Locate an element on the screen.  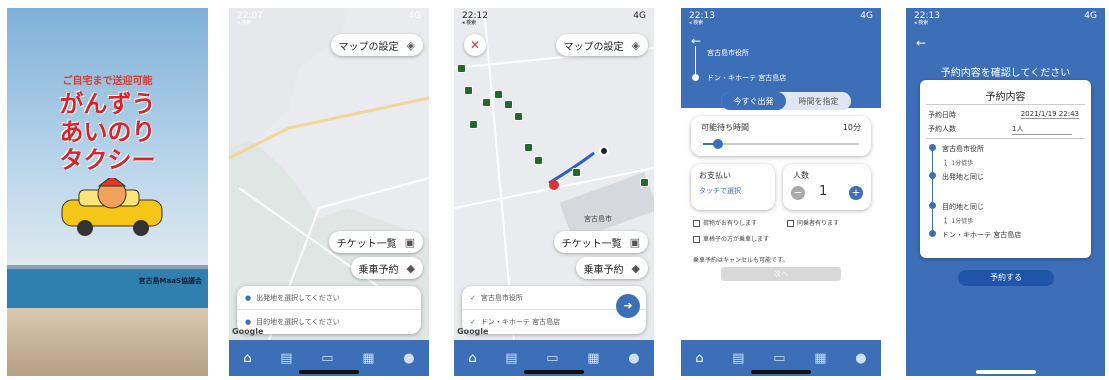
tab-schedule: 時間を指定 is located at coordinates (818, 101).